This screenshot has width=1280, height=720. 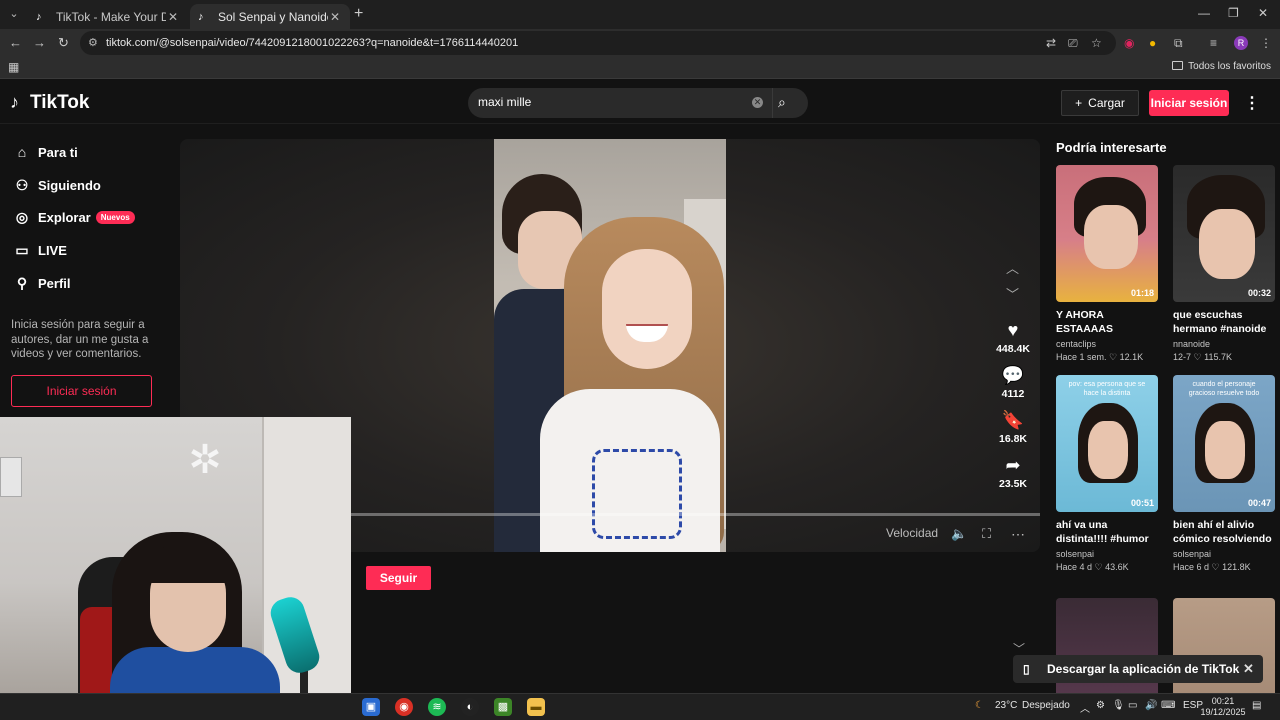 What do you see at coordinates (39, 43) in the screenshot?
I see `forward-icon: →` at bounding box center [39, 43].